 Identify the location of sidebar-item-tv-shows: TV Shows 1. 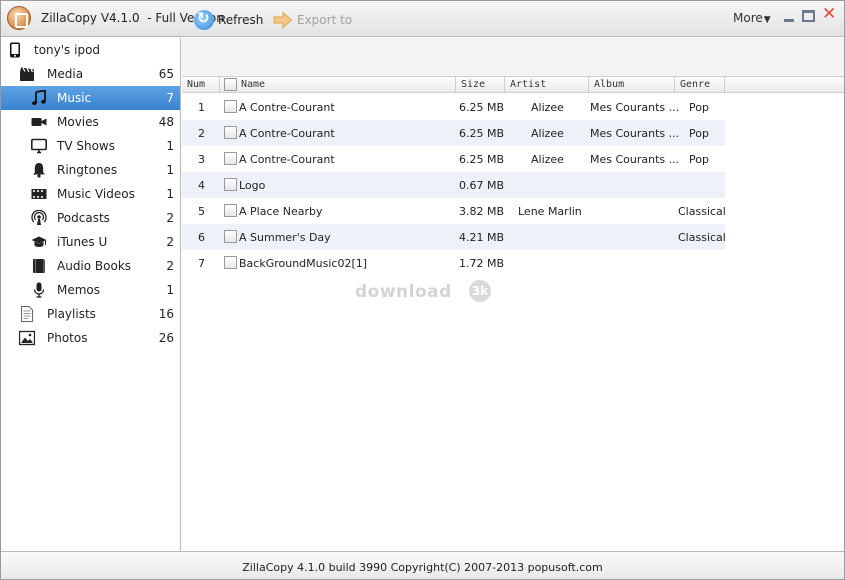
(90, 146).